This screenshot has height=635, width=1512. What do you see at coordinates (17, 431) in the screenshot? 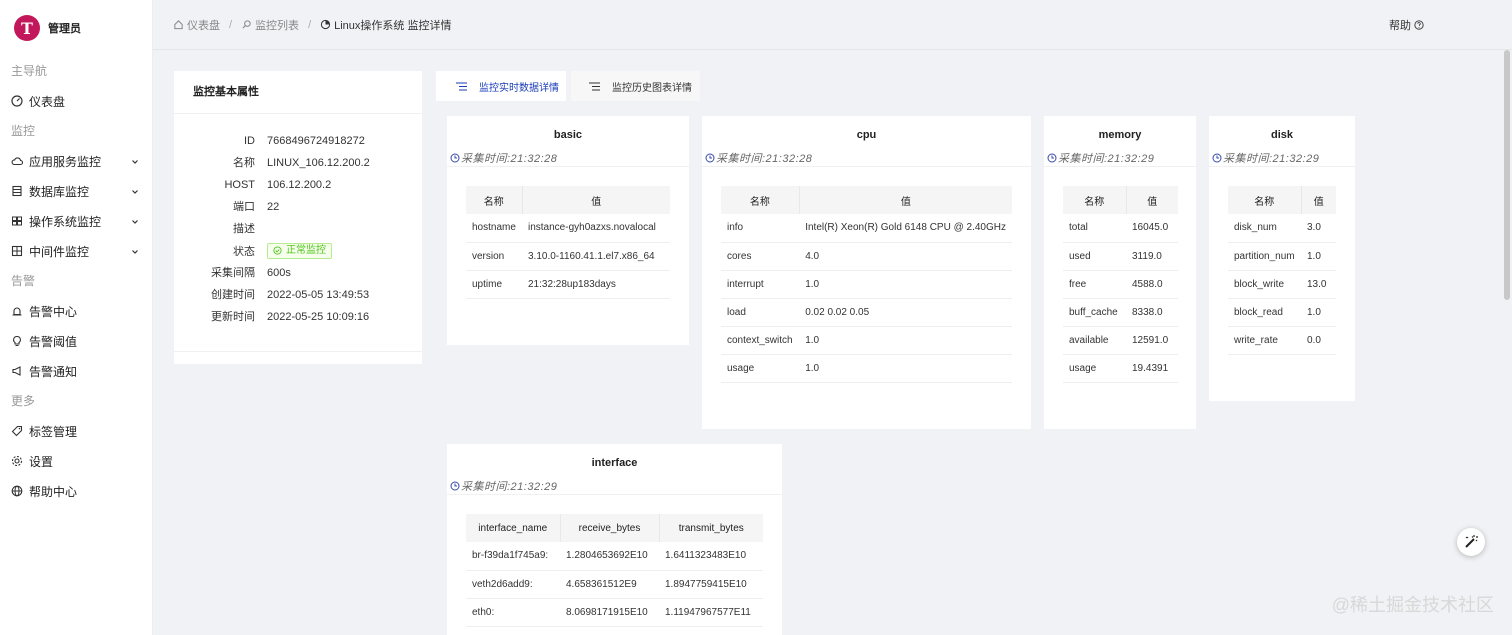
I see `tag-icon` at bounding box center [17, 431].